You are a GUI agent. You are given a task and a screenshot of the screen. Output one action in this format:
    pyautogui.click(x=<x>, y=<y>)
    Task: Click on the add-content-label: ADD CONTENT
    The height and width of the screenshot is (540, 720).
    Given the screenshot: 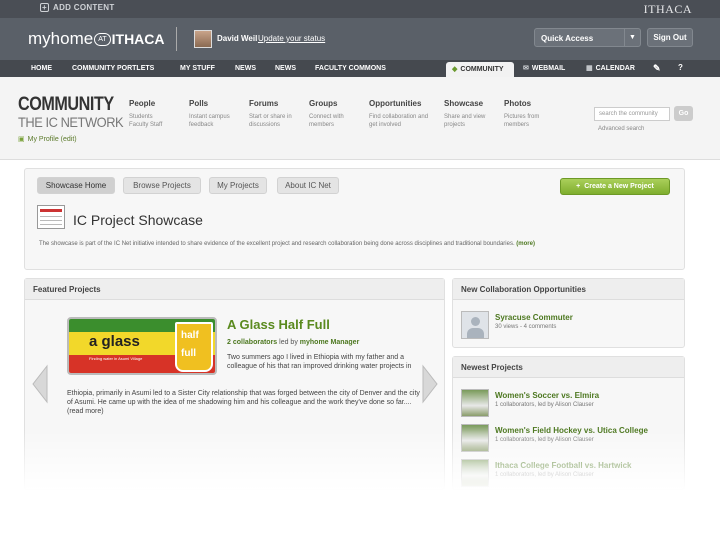 What is the action you would take?
    pyautogui.click(x=84, y=7)
    